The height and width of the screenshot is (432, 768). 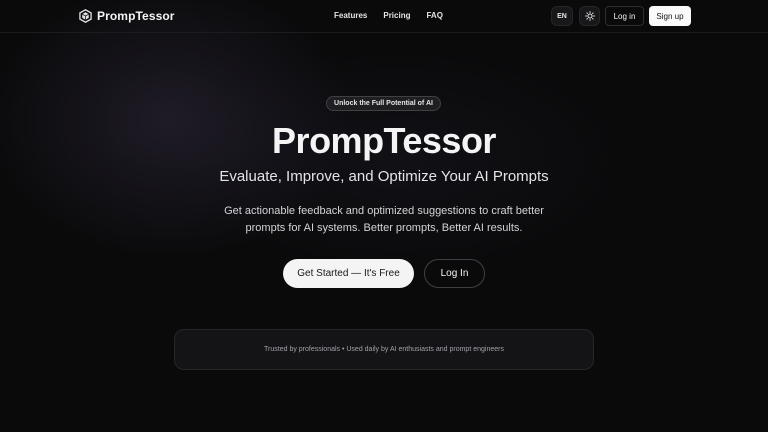 What do you see at coordinates (396, 15) in the screenshot?
I see `nav-pricing: Pricing` at bounding box center [396, 15].